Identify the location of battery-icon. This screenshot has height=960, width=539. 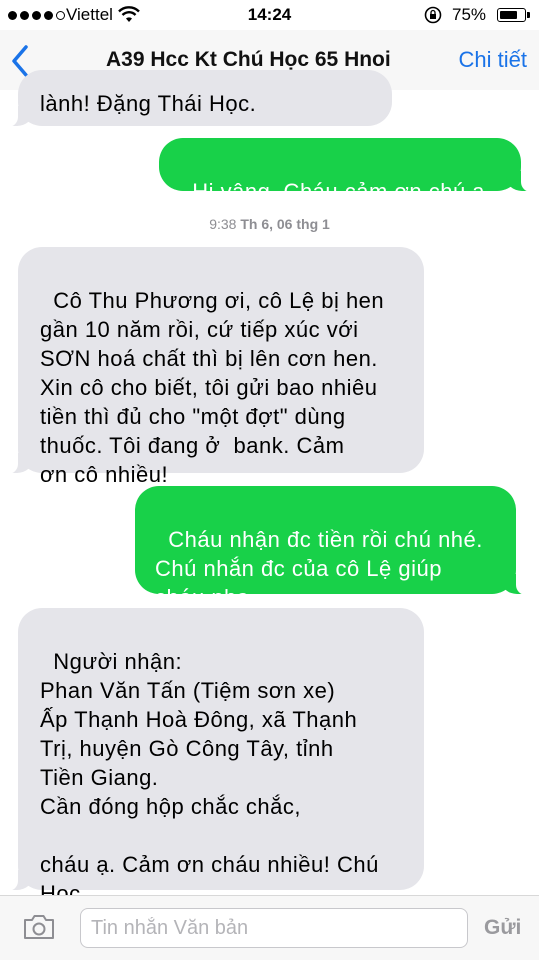
(513, 15).